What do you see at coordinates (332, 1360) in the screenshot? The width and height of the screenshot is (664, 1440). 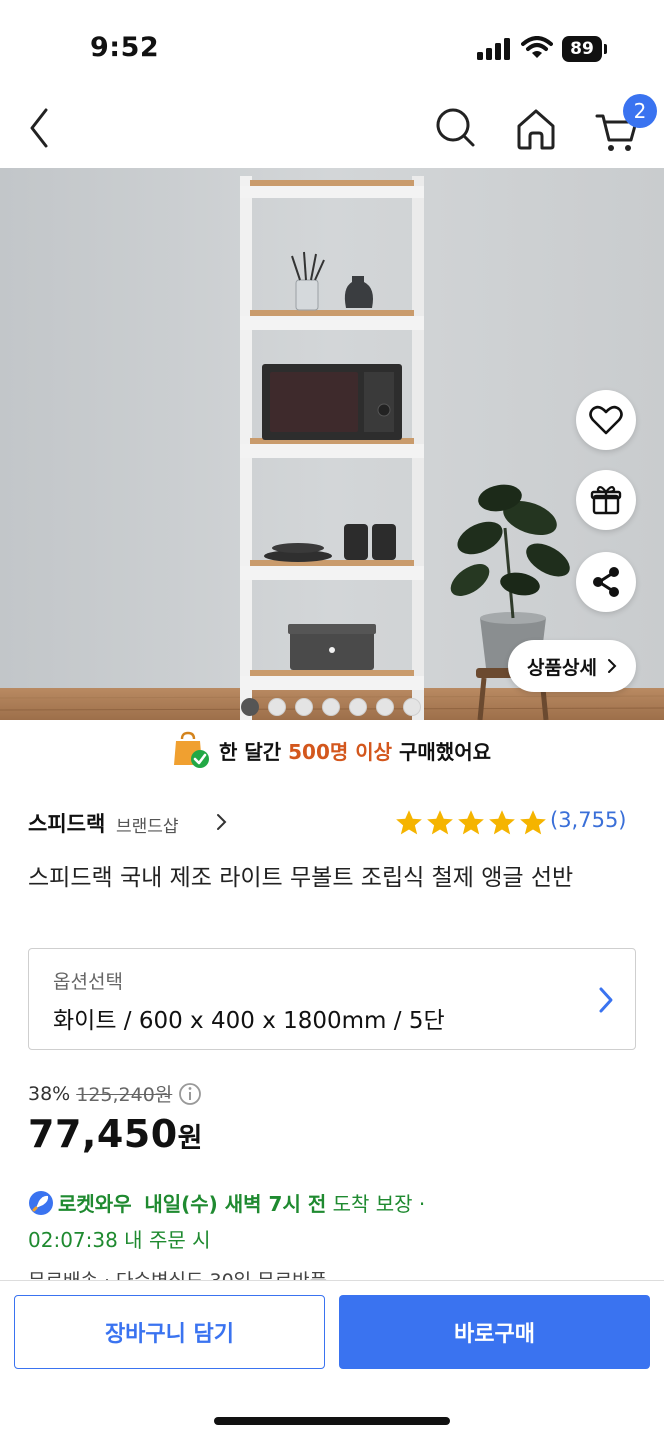 I see `bottom-action-bar: 장바구니 담기 바로구매` at bounding box center [332, 1360].